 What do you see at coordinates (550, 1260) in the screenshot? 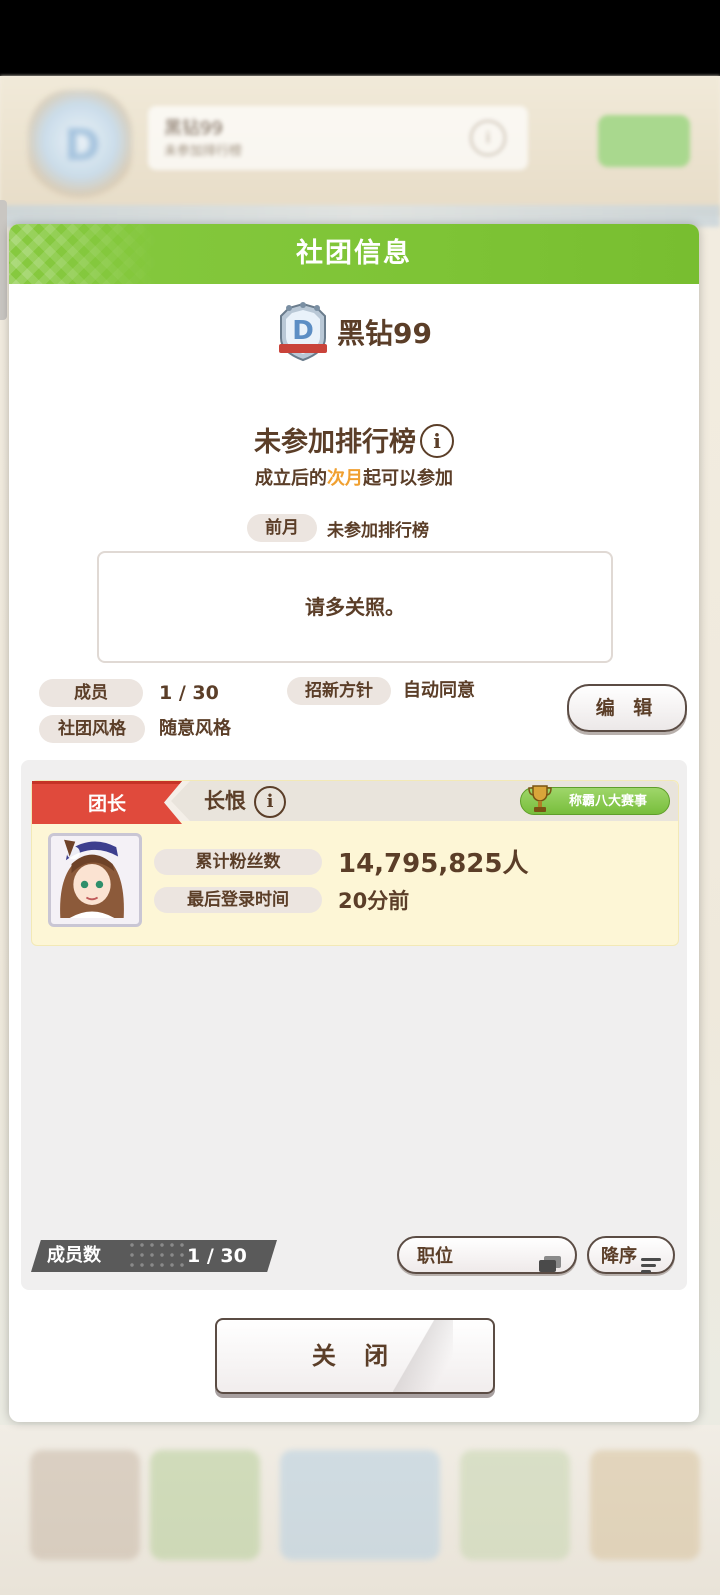
I see `sort-field-icon` at bounding box center [550, 1260].